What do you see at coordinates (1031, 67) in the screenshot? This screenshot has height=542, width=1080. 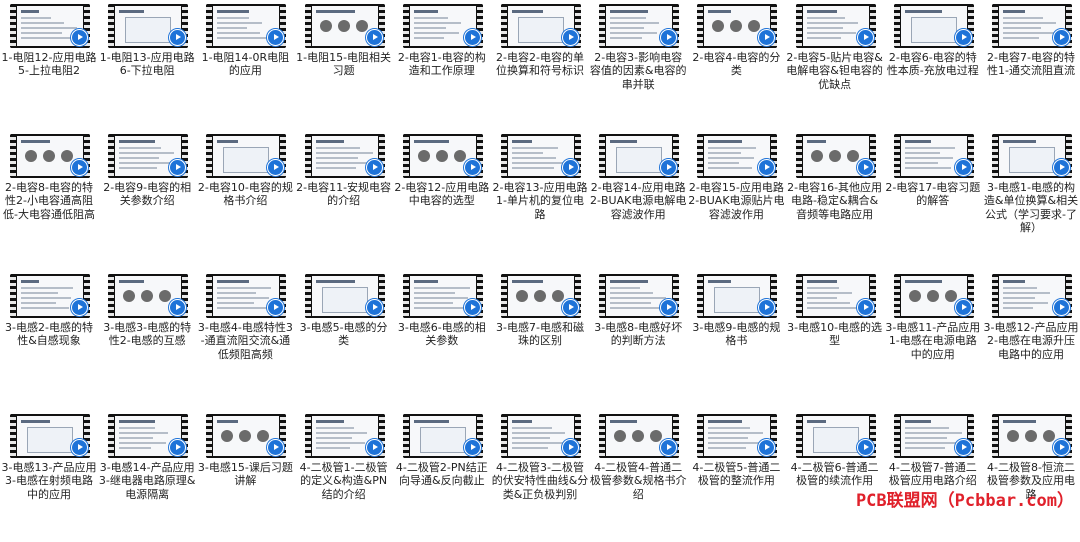 I see `file-item: 2-电容7-电容的特性1-通交流阻直流` at bounding box center [1031, 67].